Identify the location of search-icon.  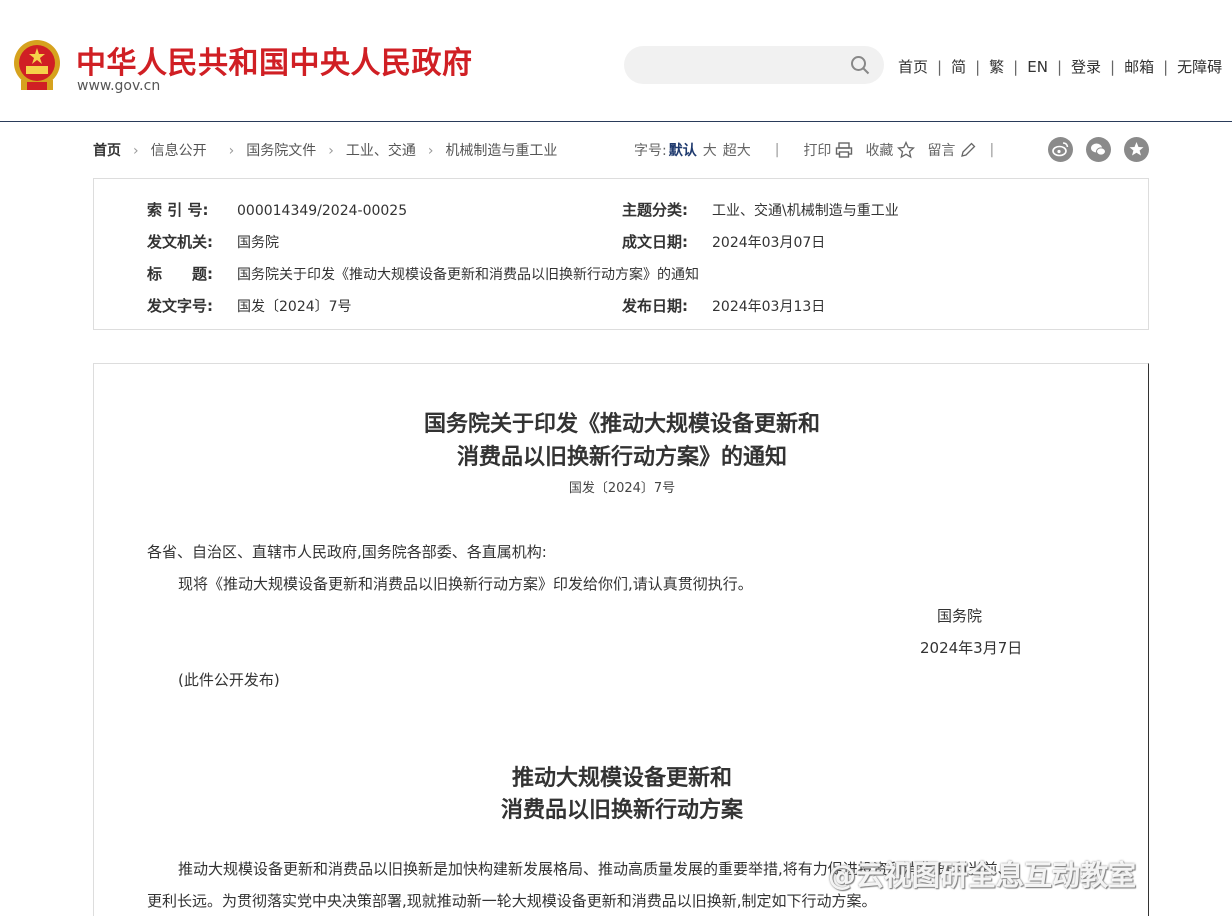
(860, 65).